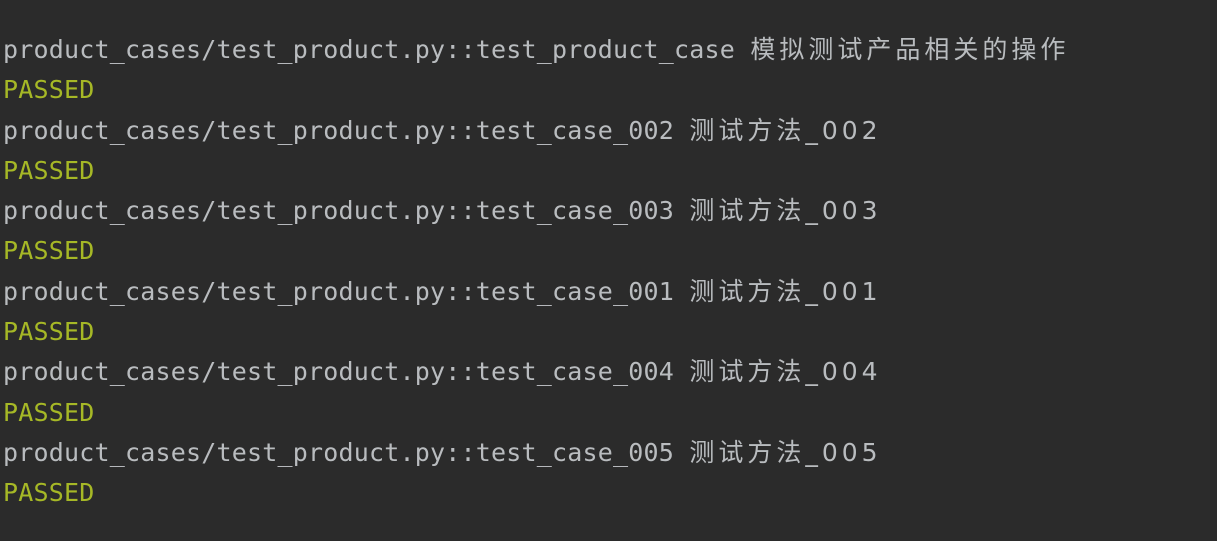 This screenshot has width=1217, height=541. I want to click on test-description: 测试方法_005, so click(785, 452).